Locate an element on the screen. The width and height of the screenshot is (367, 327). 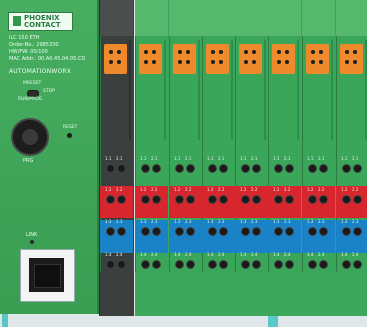
ethernet-port-icon is located at coordinates (47, 275).